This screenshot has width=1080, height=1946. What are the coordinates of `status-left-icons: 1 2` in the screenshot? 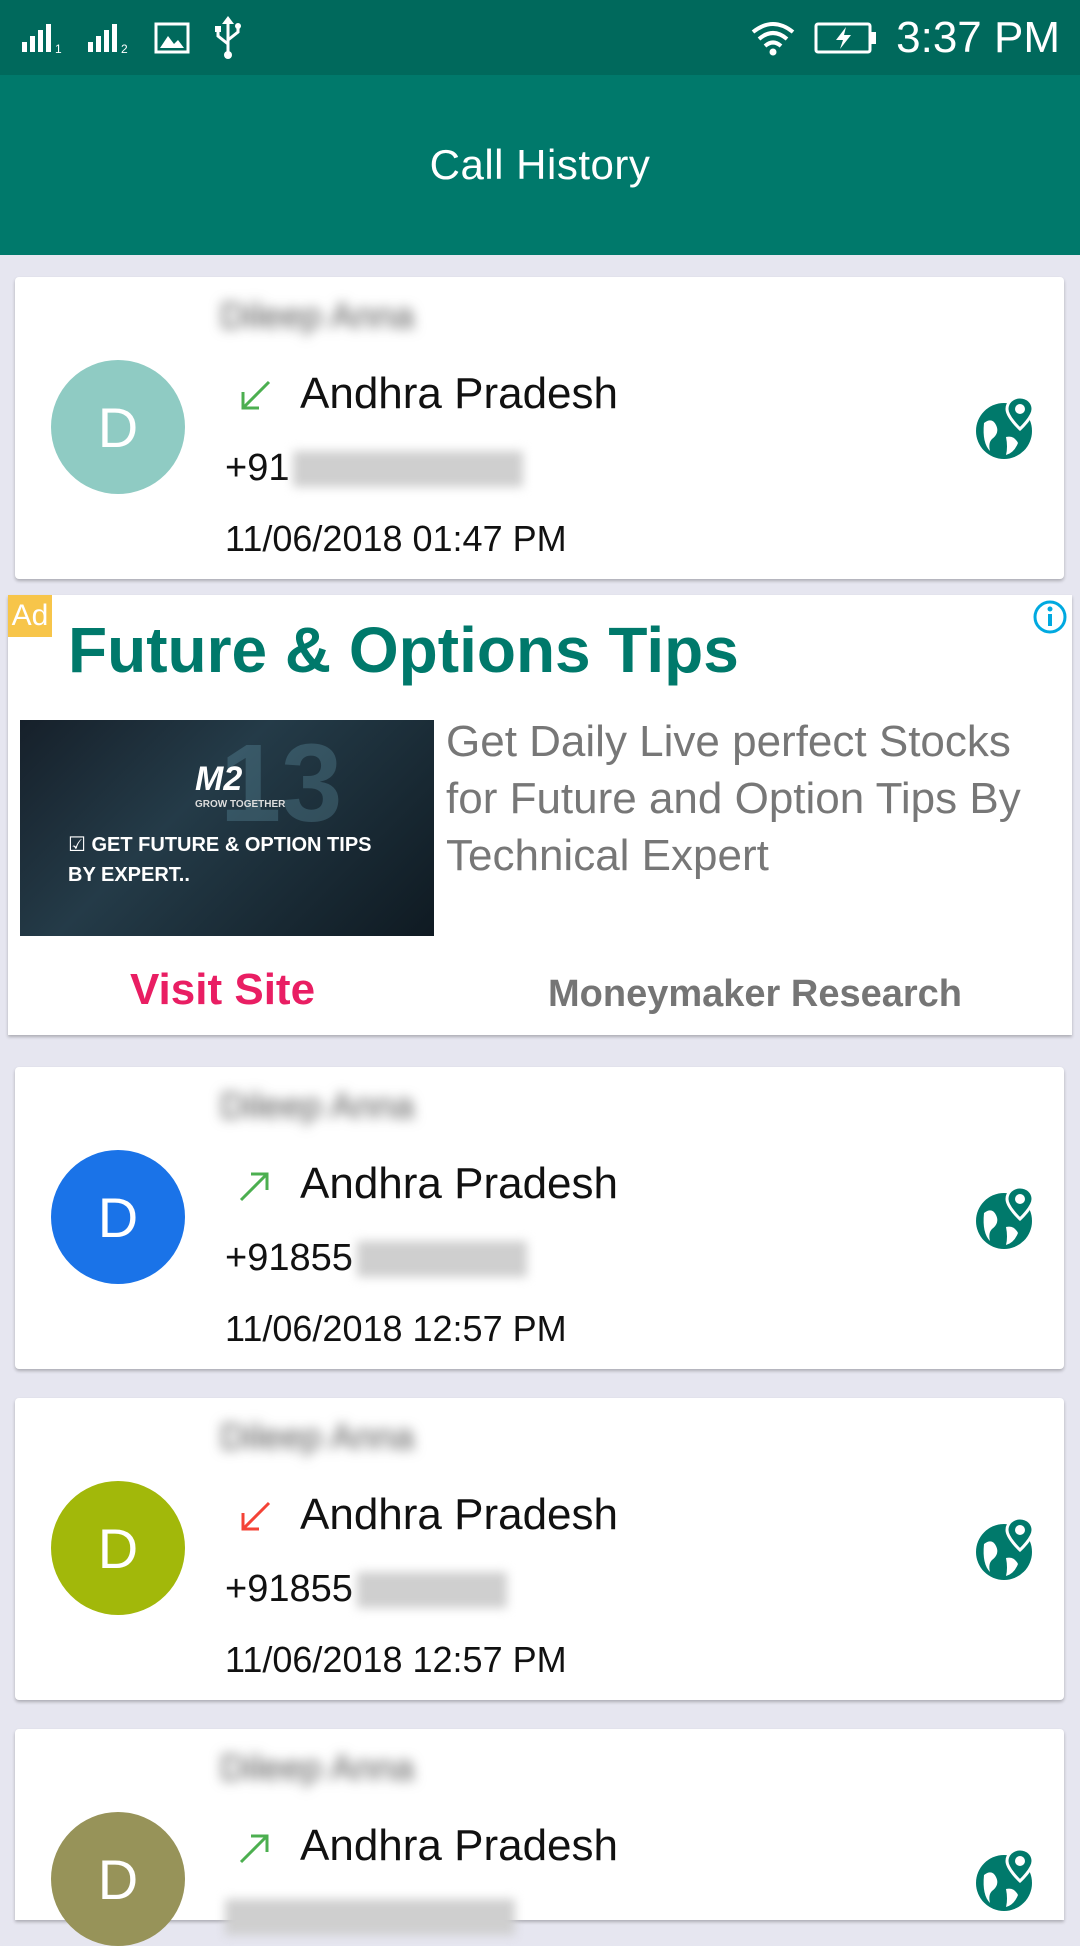 It's located at (133, 38).